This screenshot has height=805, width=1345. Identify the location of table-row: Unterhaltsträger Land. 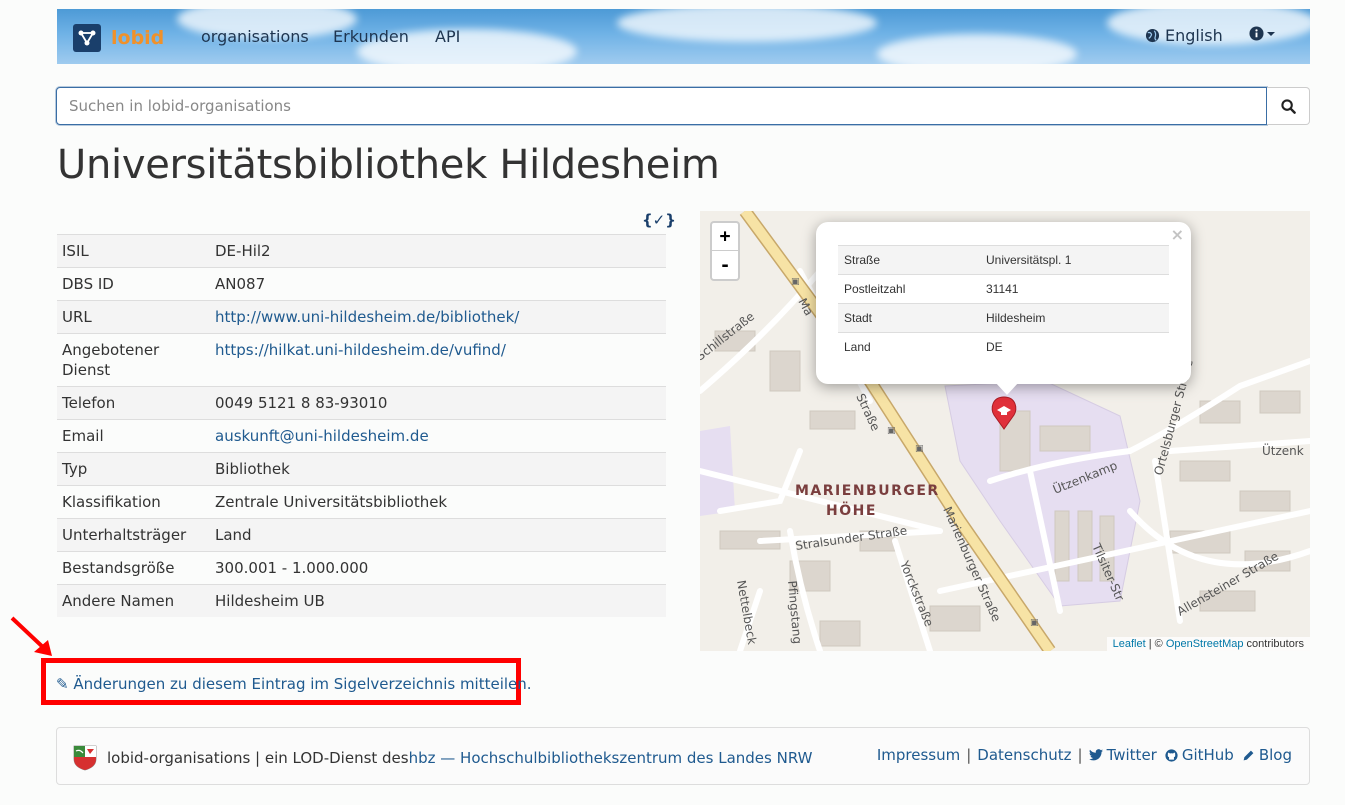
(361, 535).